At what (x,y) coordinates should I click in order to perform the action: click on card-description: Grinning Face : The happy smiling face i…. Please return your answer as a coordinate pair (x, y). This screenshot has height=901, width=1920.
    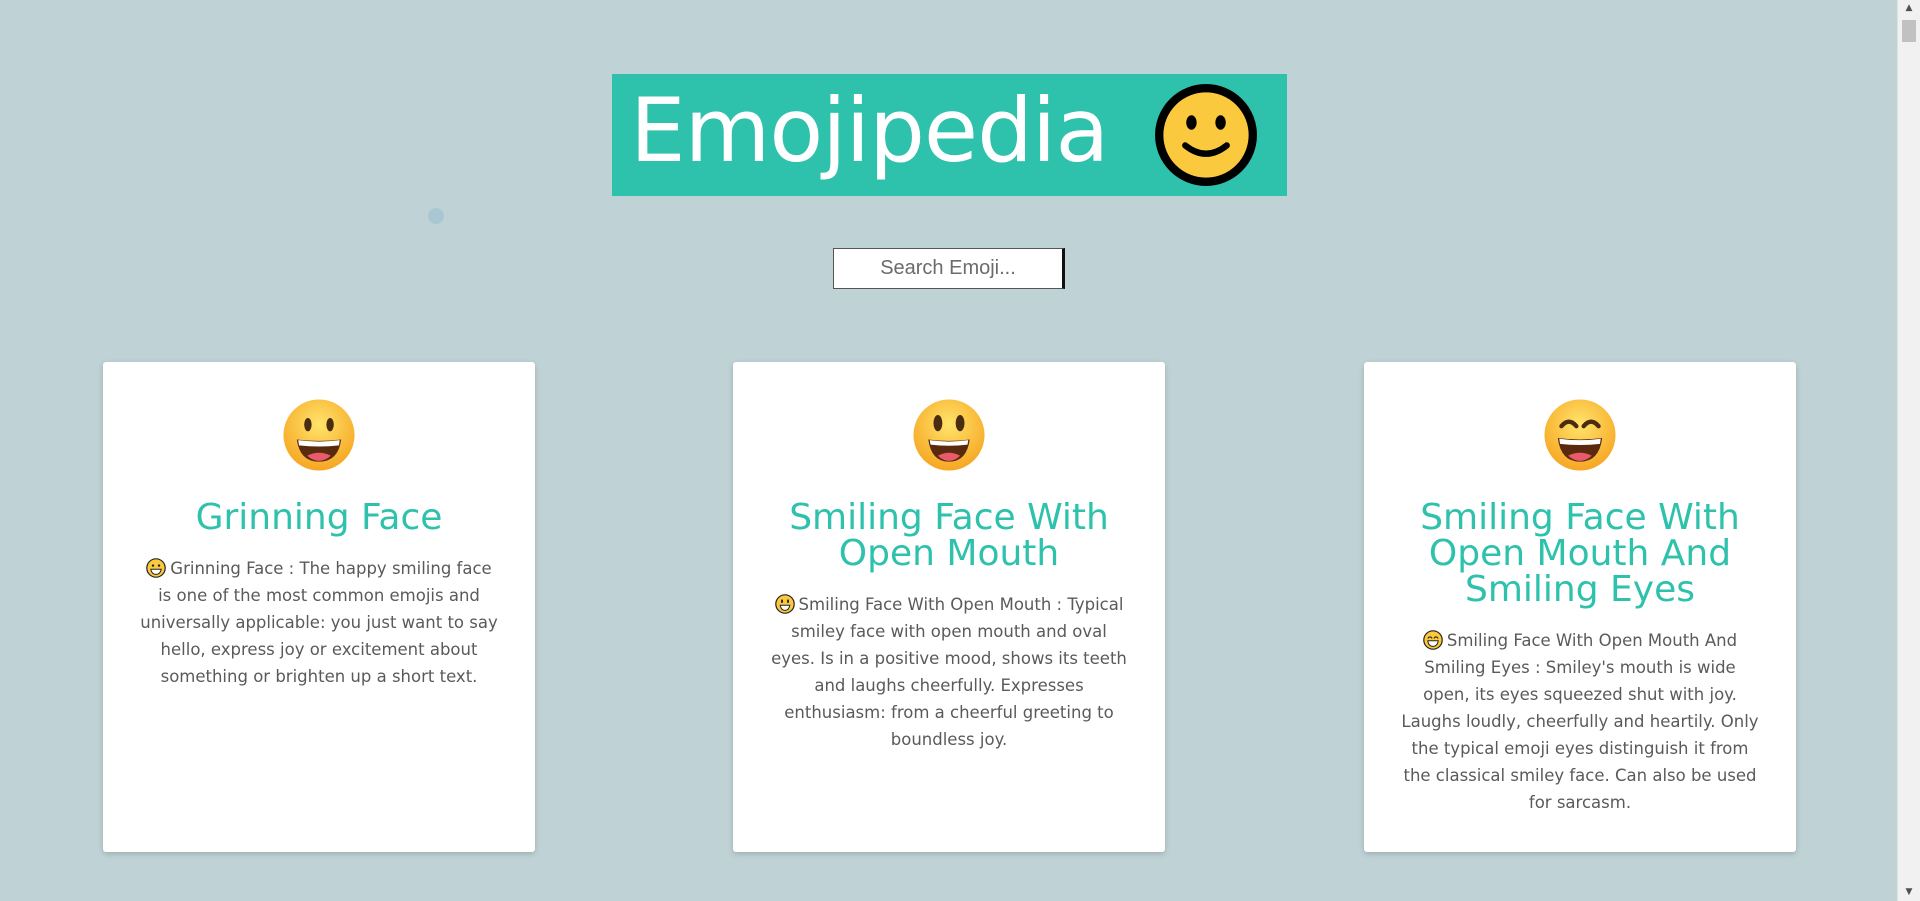
    Looking at the image, I should click on (319, 622).